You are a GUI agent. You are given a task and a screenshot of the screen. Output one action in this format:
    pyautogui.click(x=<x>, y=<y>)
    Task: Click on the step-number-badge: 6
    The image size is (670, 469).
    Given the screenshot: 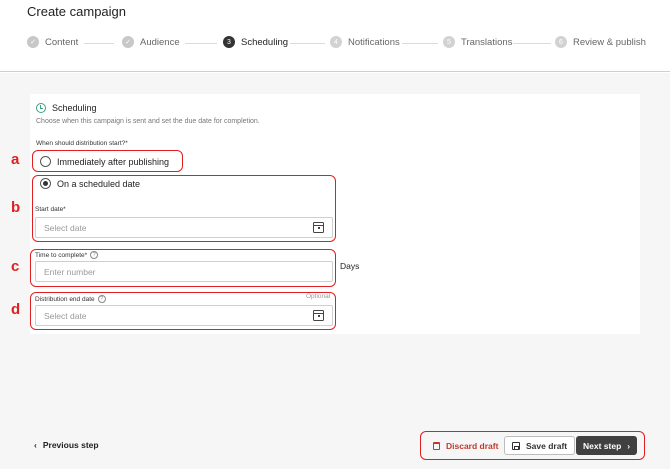 What is the action you would take?
    pyautogui.click(x=561, y=42)
    